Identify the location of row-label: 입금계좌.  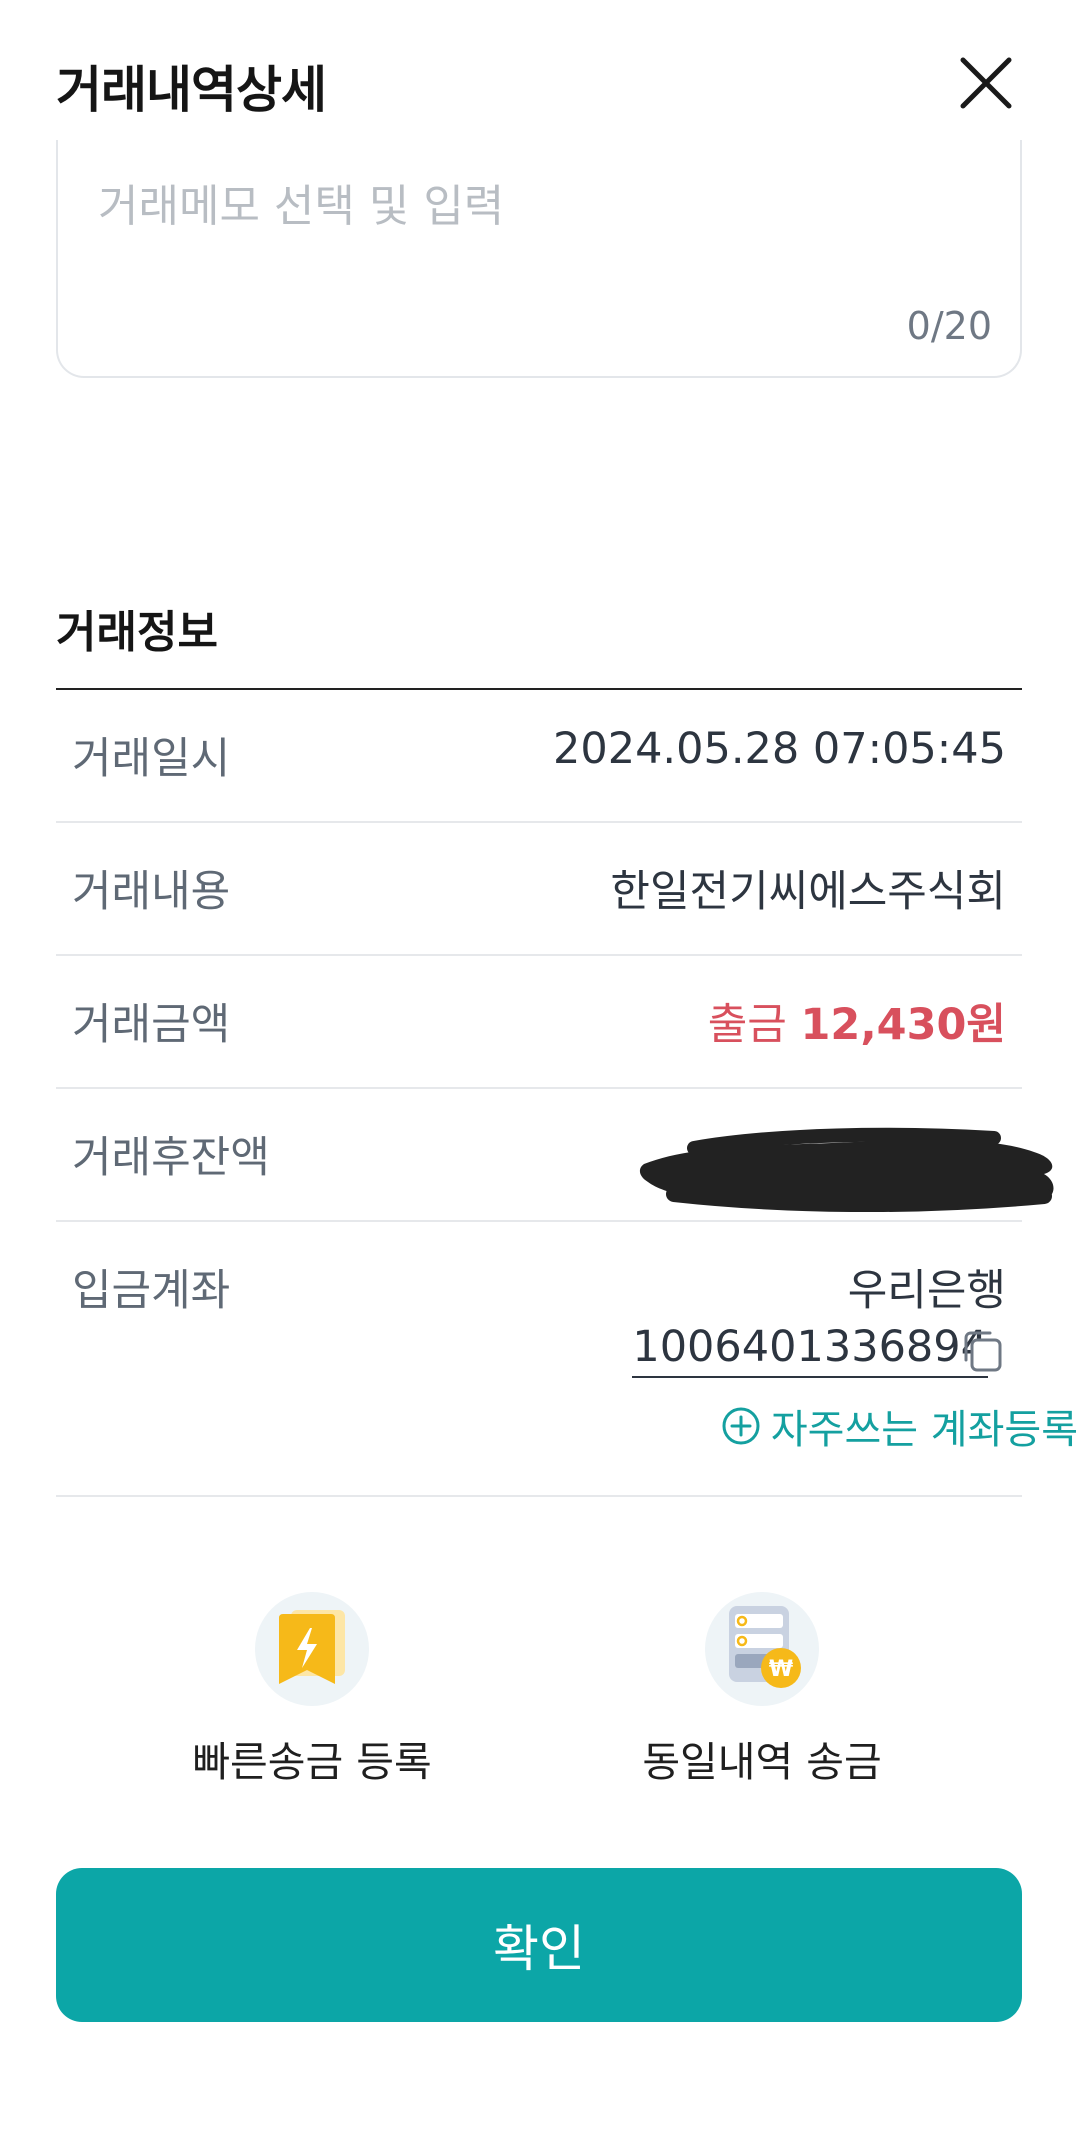
(151, 1291).